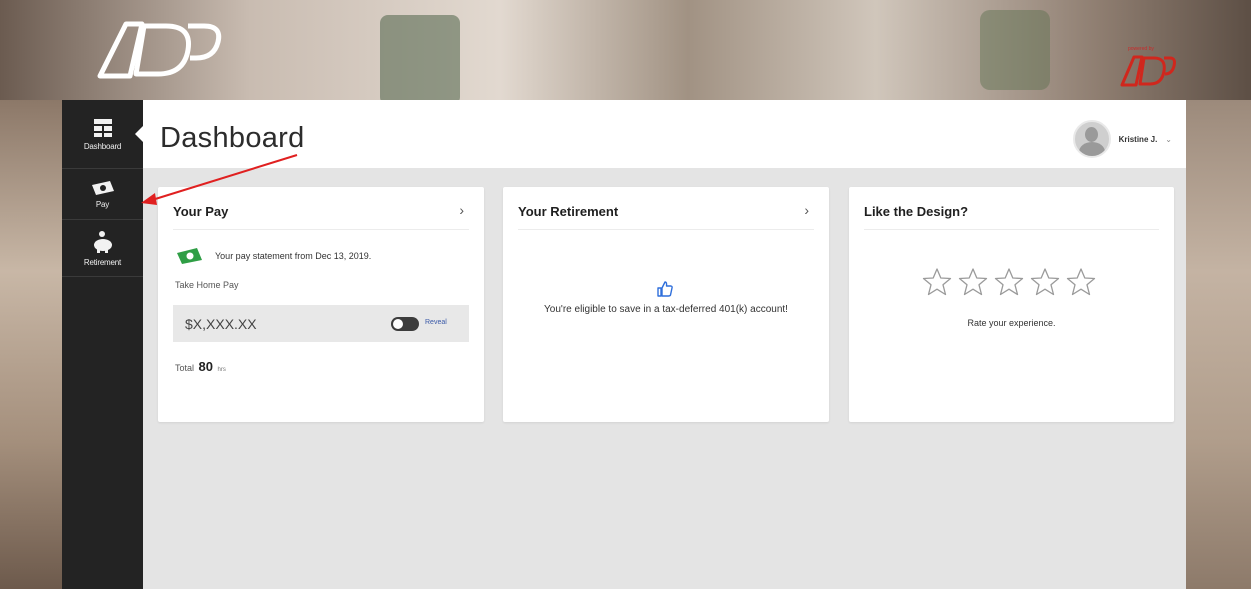 This screenshot has height=589, width=1251. I want to click on pay-amount-box: $X,XXX.XX Reveal, so click(321, 323).